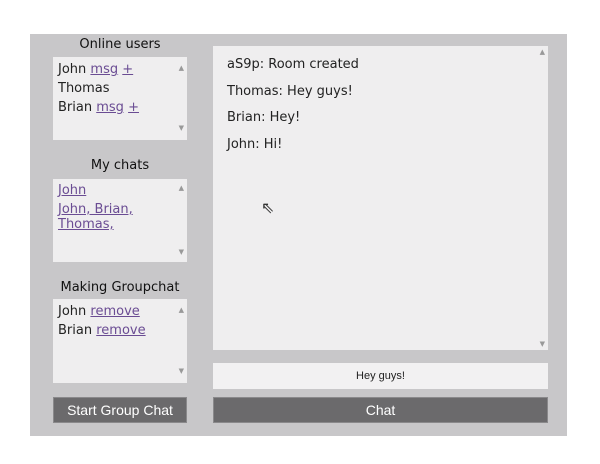 This screenshot has height=464, width=600. I want to click on user-name: John, so click(72, 69).